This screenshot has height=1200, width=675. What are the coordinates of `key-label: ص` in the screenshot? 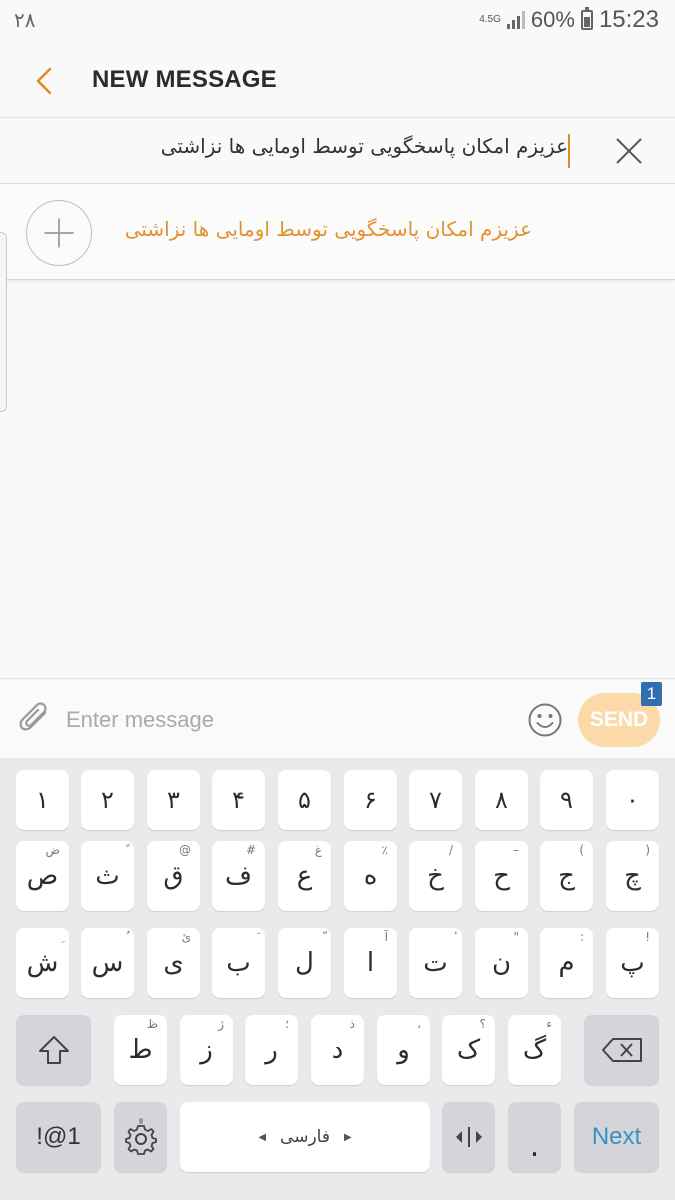 It's located at (42, 876).